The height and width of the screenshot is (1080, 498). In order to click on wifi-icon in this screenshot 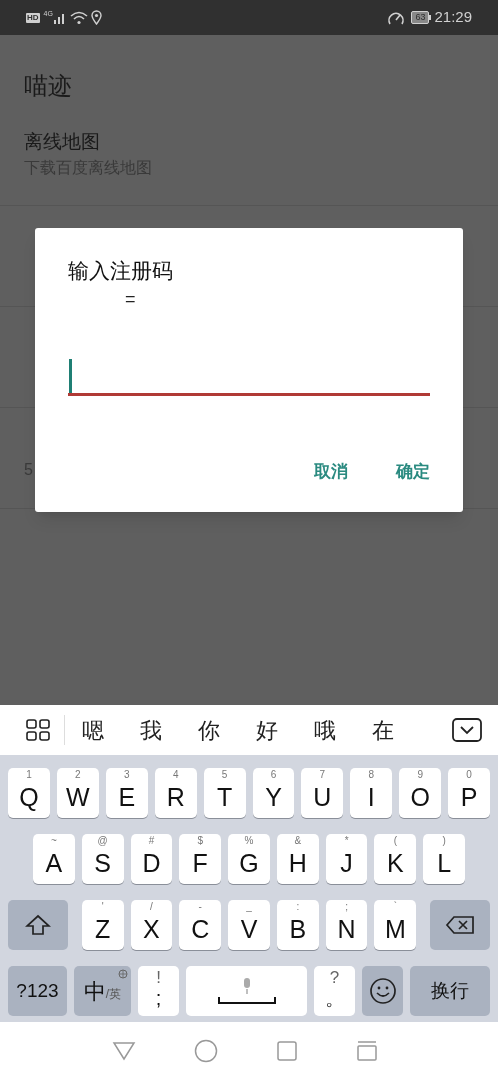, I will do `click(78, 17)`.